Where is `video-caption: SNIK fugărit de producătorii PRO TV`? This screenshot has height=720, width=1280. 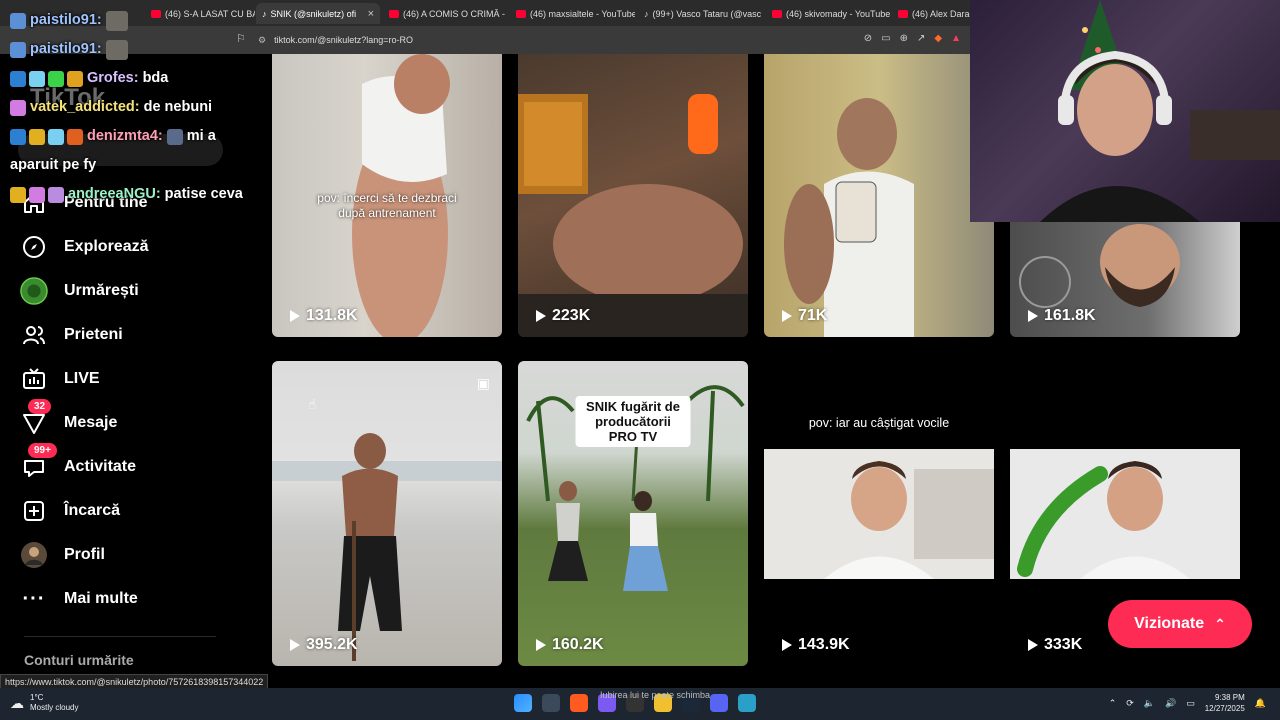 video-caption: SNIK fugărit de producătorii PRO TV is located at coordinates (633, 421).